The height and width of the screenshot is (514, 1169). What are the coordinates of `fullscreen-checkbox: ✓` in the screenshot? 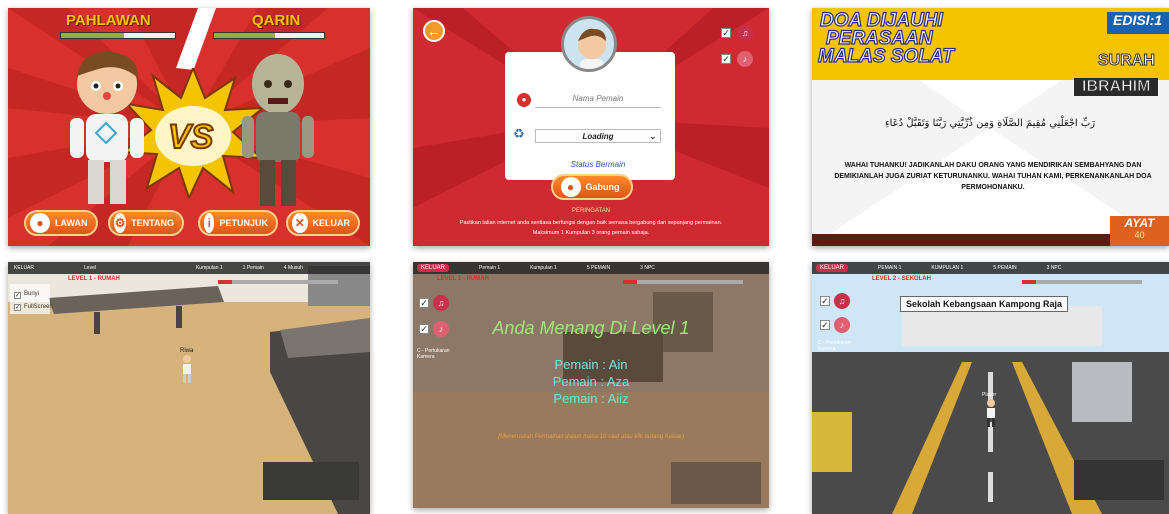 It's located at (17, 307).